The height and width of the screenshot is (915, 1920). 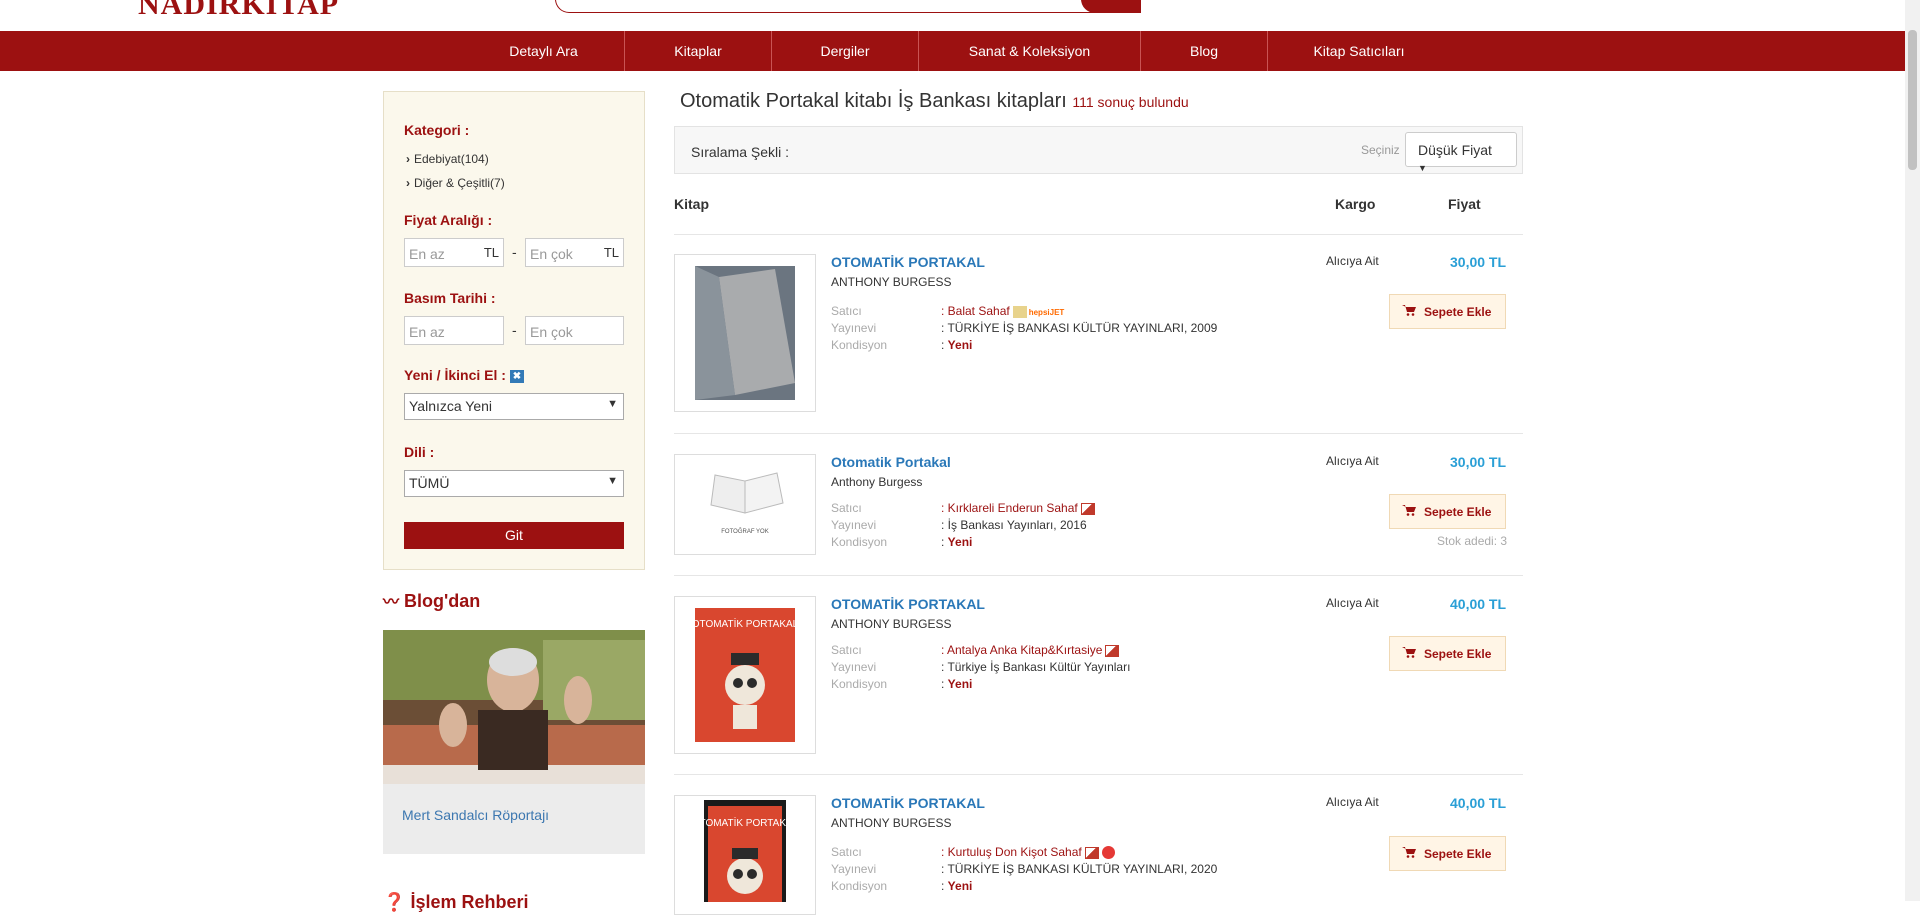 What do you see at coordinates (454, 330) in the screenshot?
I see `year-min-field: En az` at bounding box center [454, 330].